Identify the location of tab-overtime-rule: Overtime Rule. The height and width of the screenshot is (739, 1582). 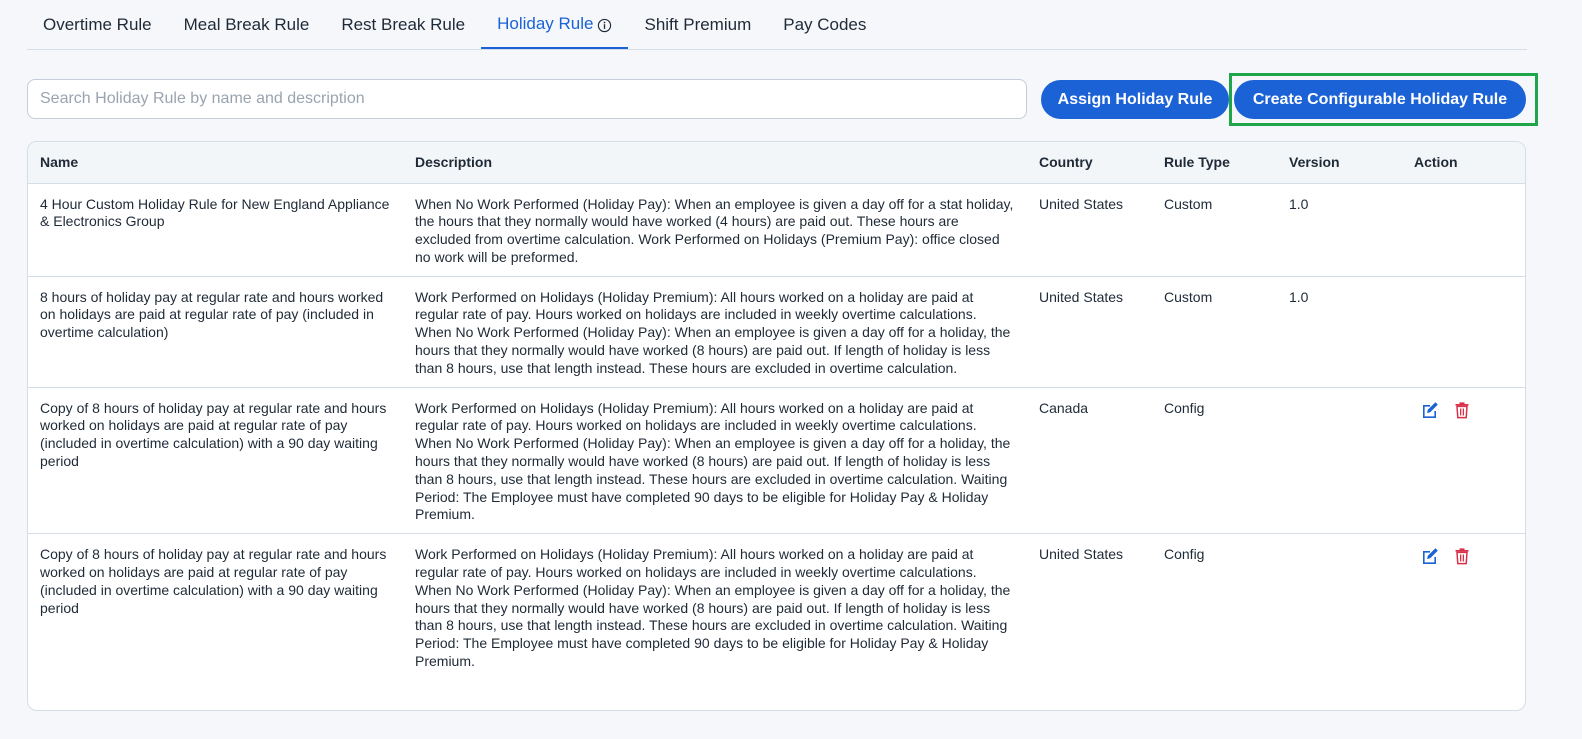
(97, 24).